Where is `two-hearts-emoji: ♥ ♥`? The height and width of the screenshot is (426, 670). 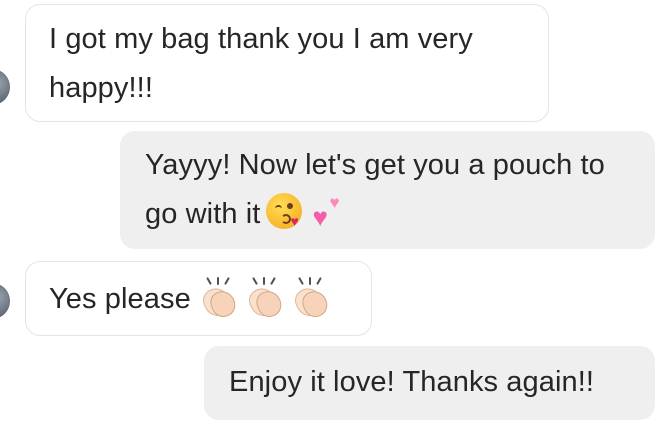
two-hearts-emoji: ♥ ♥ is located at coordinates (326, 213).